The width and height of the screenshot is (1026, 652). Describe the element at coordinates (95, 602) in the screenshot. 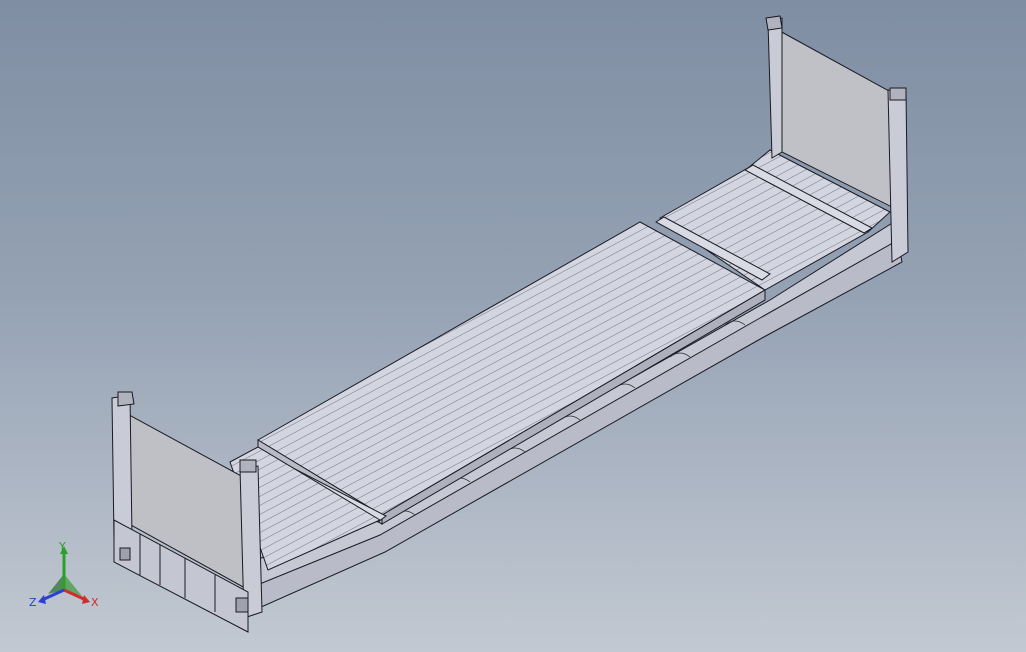

I see `x-axis-label: X` at that location.